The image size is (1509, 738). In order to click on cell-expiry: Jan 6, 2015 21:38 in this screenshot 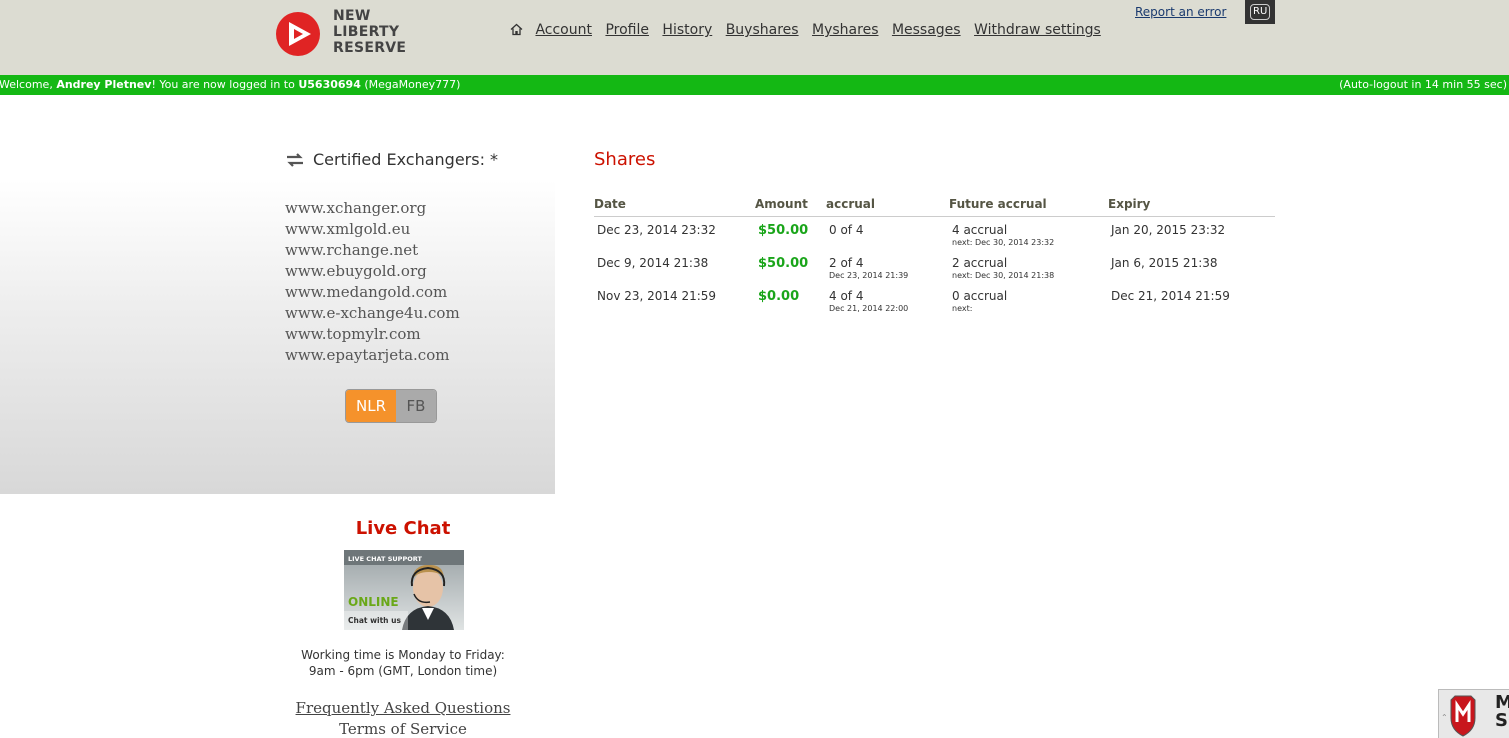, I will do `click(1164, 263)`.